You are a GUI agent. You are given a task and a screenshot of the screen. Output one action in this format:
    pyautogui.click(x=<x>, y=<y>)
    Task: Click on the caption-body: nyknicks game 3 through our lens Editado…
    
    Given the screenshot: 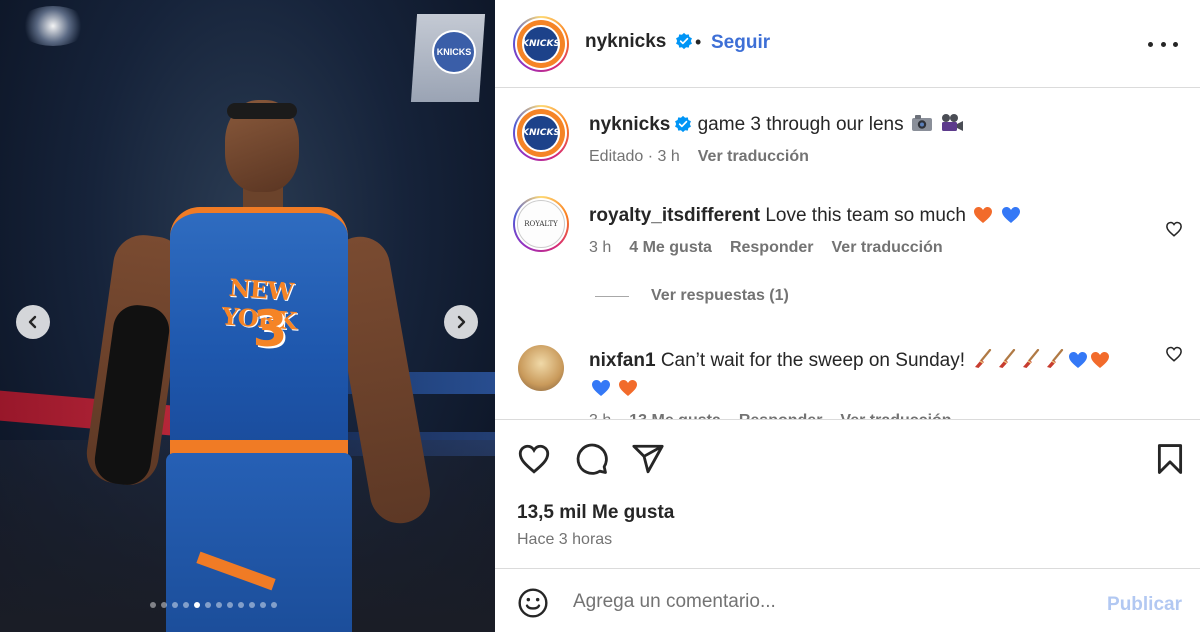 What is the action you would take?
    pyautogui.click(x=869, y=141)
    